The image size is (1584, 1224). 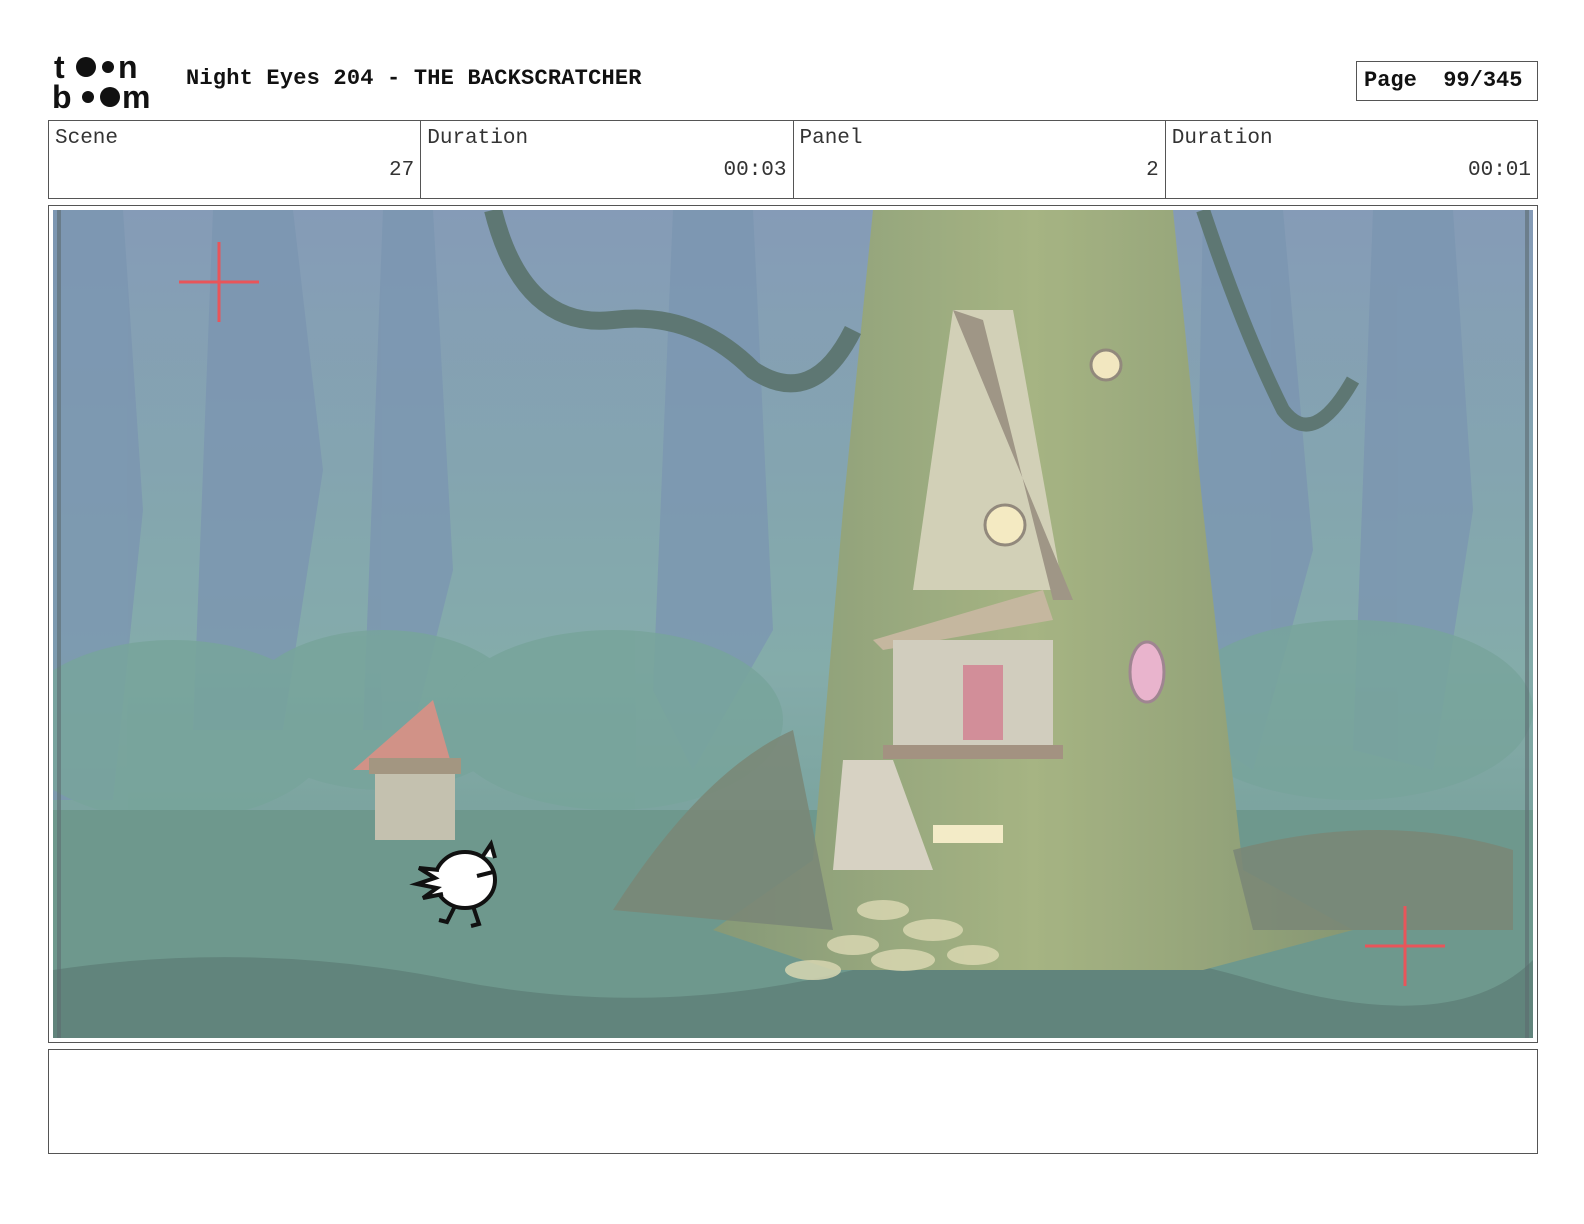 I want to click on panel-duration-cell: Duration 00:01, so click(x=1351, y=159).